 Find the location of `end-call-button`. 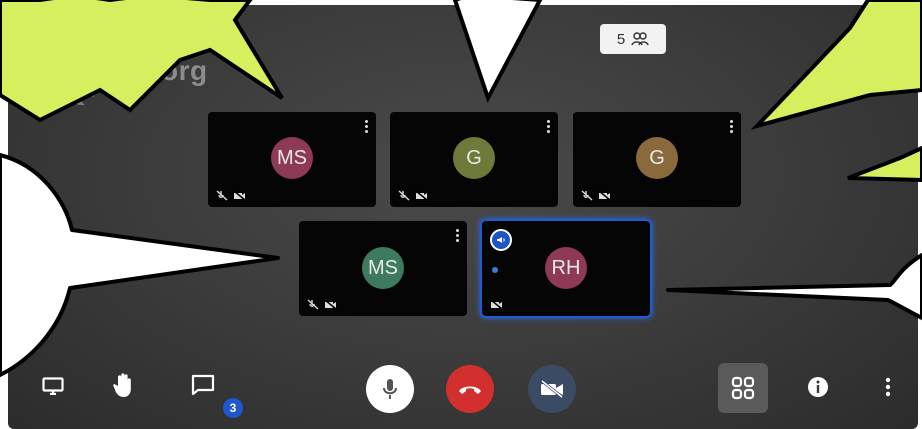

end-call-button is located at coordinates (470, 389).